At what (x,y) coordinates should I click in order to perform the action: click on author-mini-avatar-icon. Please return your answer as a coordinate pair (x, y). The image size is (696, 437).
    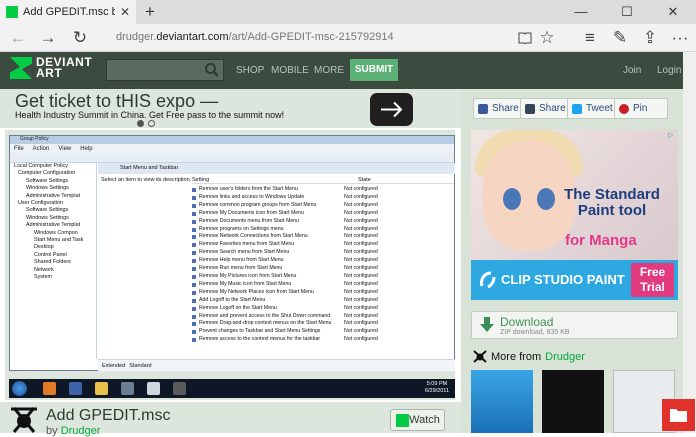
    Looking at the image, I should click on (480, 356).